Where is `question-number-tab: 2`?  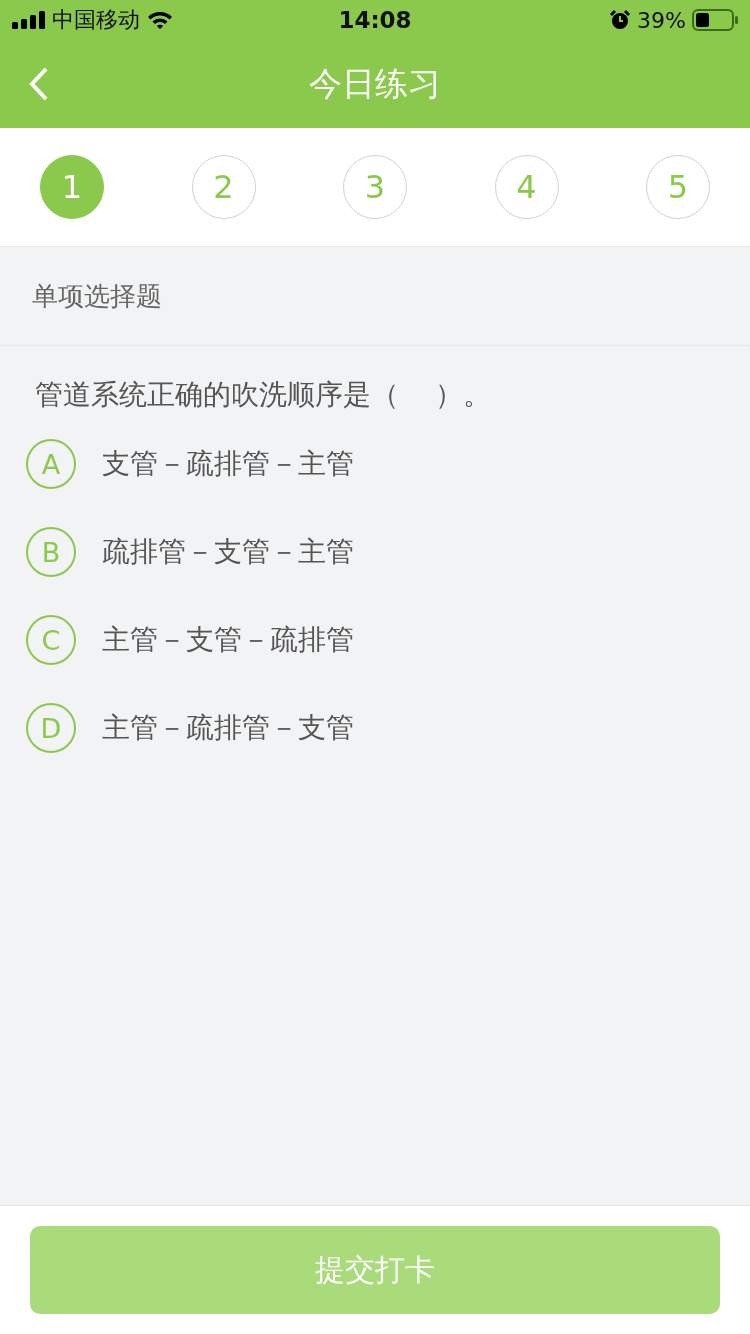 question-number-tab: 2 is located at coordinates (223, 187).